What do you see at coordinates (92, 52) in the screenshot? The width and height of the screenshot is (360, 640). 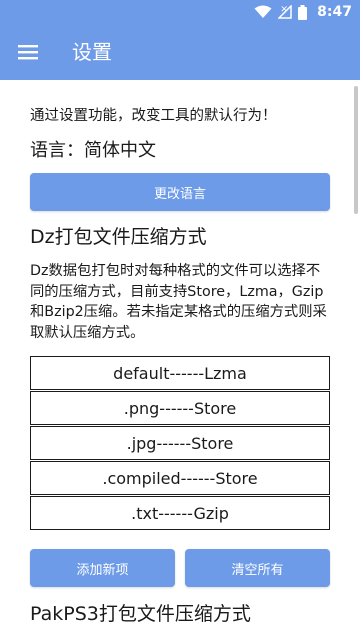 I see `page-title: 设置` at bounding box center [92, 52].